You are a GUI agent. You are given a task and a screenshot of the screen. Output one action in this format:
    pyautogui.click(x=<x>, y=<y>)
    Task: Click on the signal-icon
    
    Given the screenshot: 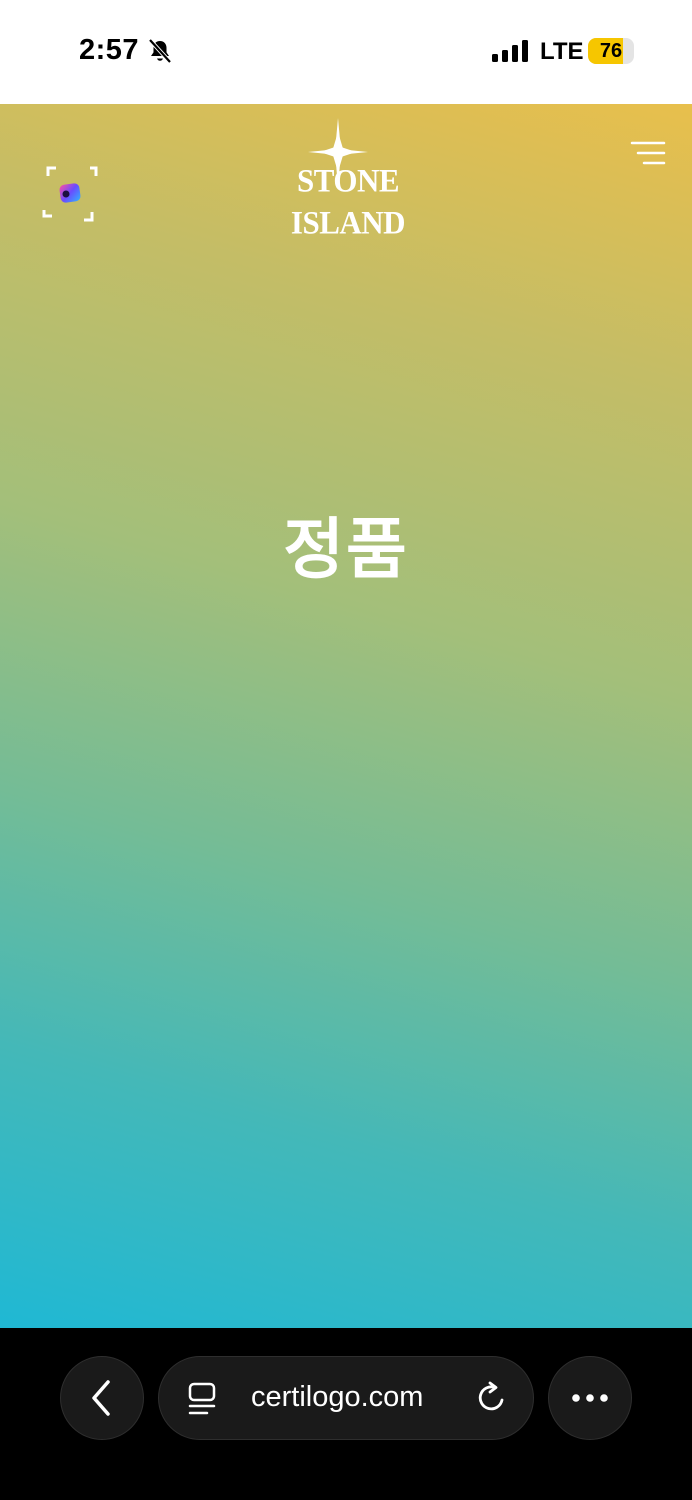 What is the action you would take?
    pyautogui.click(x=510, y=51)
    